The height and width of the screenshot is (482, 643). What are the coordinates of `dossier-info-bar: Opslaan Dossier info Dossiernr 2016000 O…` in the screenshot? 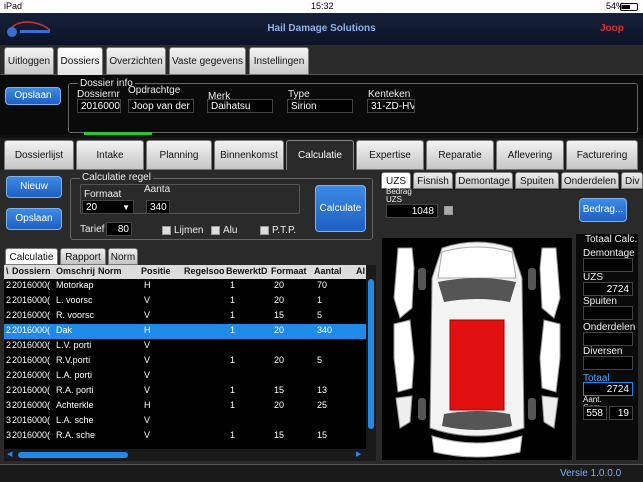 It's located at (321, 105).